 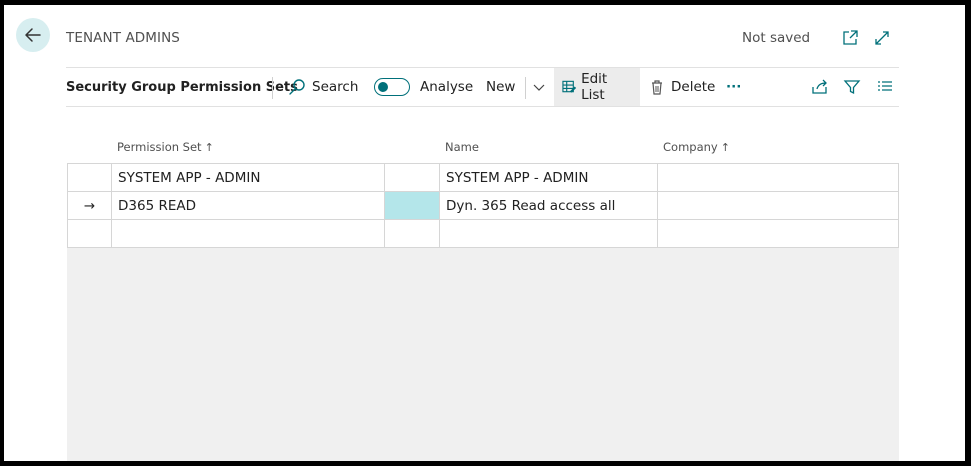 What do you see at coordinates (447, 87) in the screenshot?
I see `analyse-label: Analyse` at bounding box center [447, 87].